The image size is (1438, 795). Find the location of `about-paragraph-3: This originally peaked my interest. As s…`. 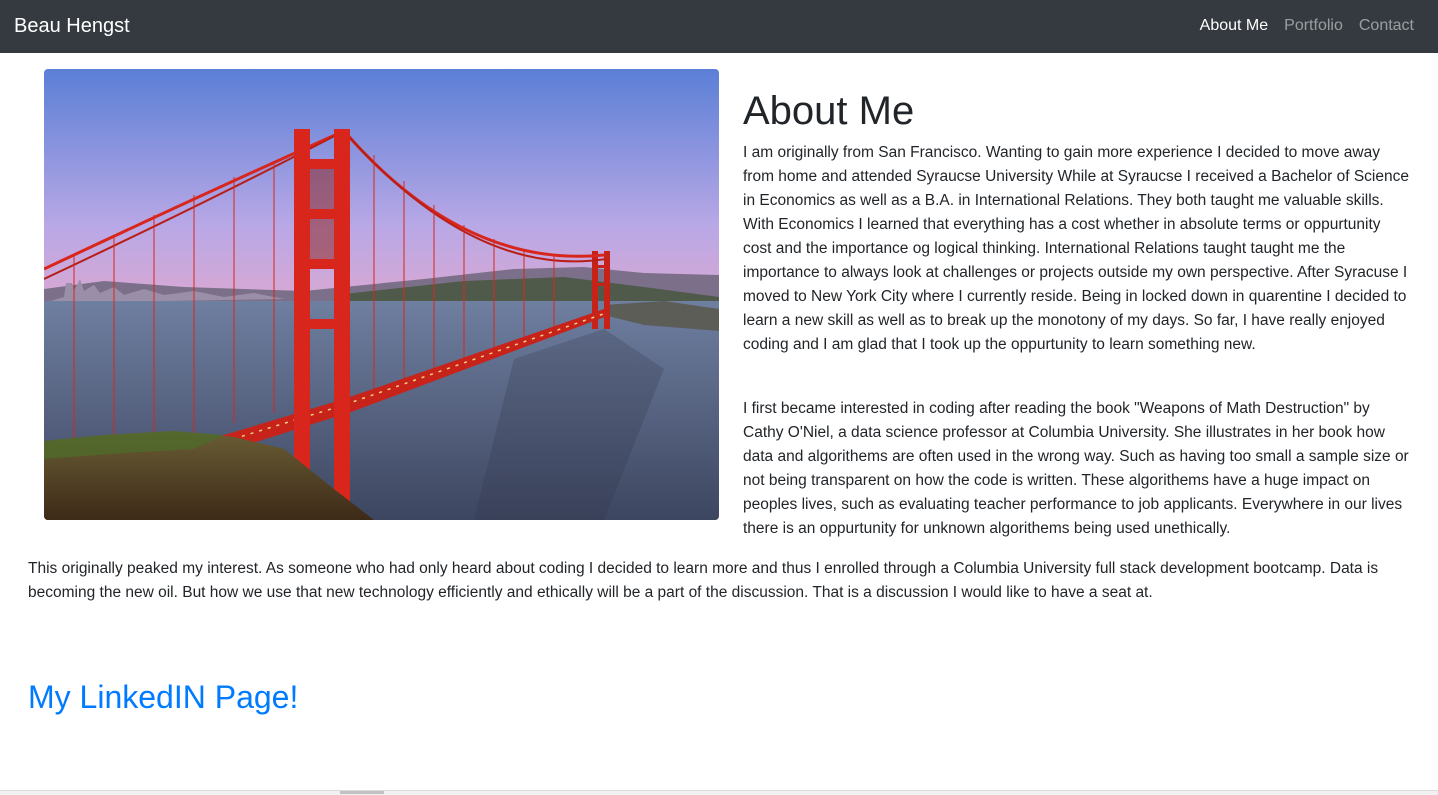

about-paragraph-3: This originally peaked my interest. As s… is located at coordinates (703, 580).